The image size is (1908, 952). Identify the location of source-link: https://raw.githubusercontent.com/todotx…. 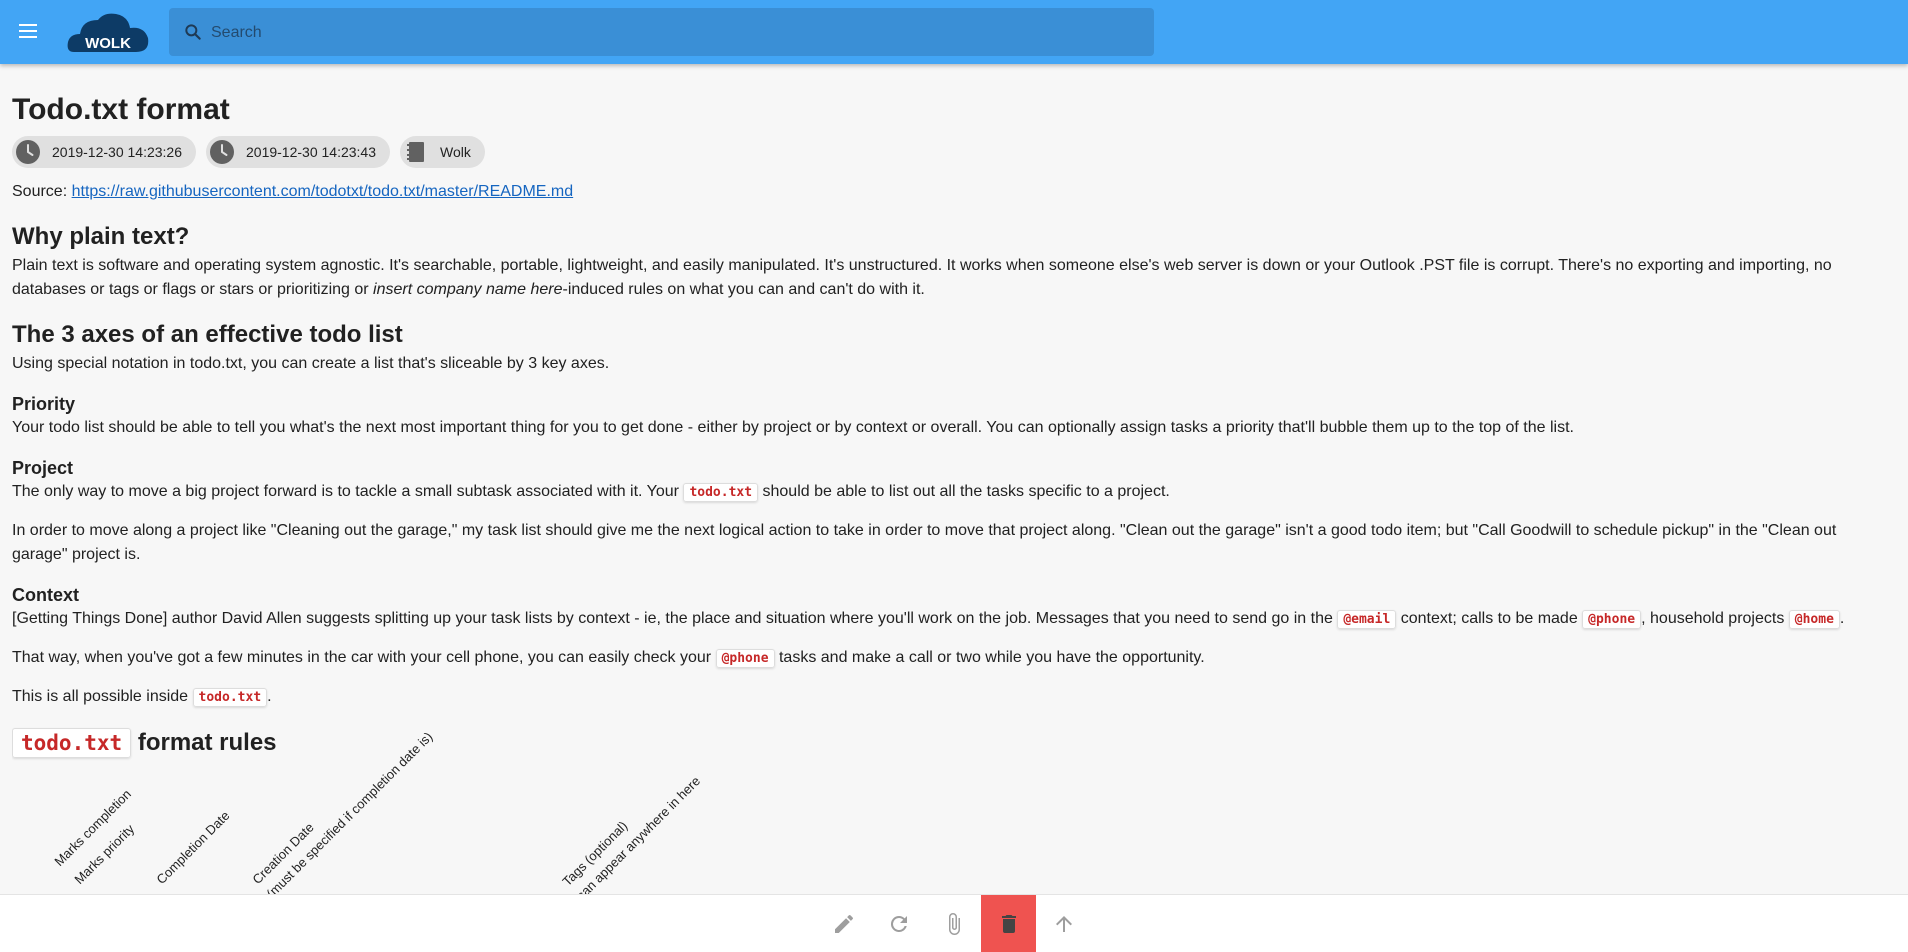
(323, 191).